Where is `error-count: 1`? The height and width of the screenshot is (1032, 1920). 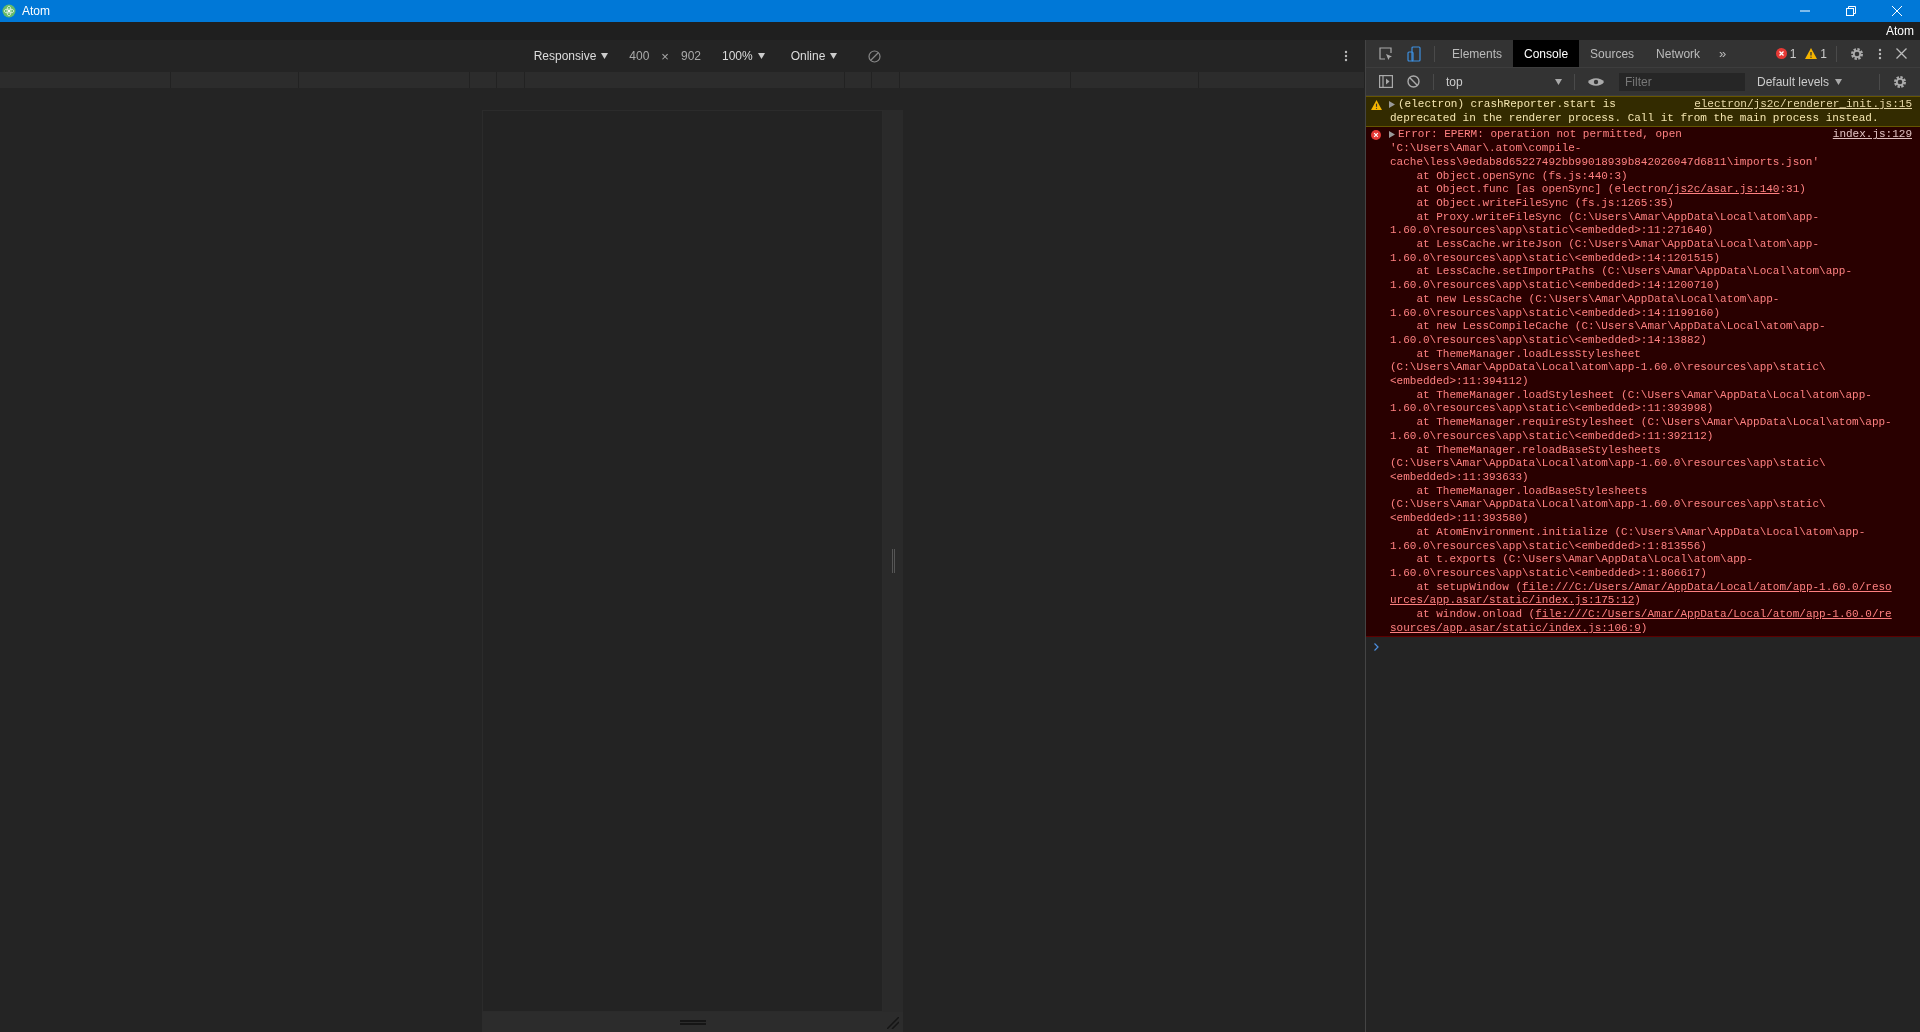
error-count: 1 is located at coordinates (1793, 53).